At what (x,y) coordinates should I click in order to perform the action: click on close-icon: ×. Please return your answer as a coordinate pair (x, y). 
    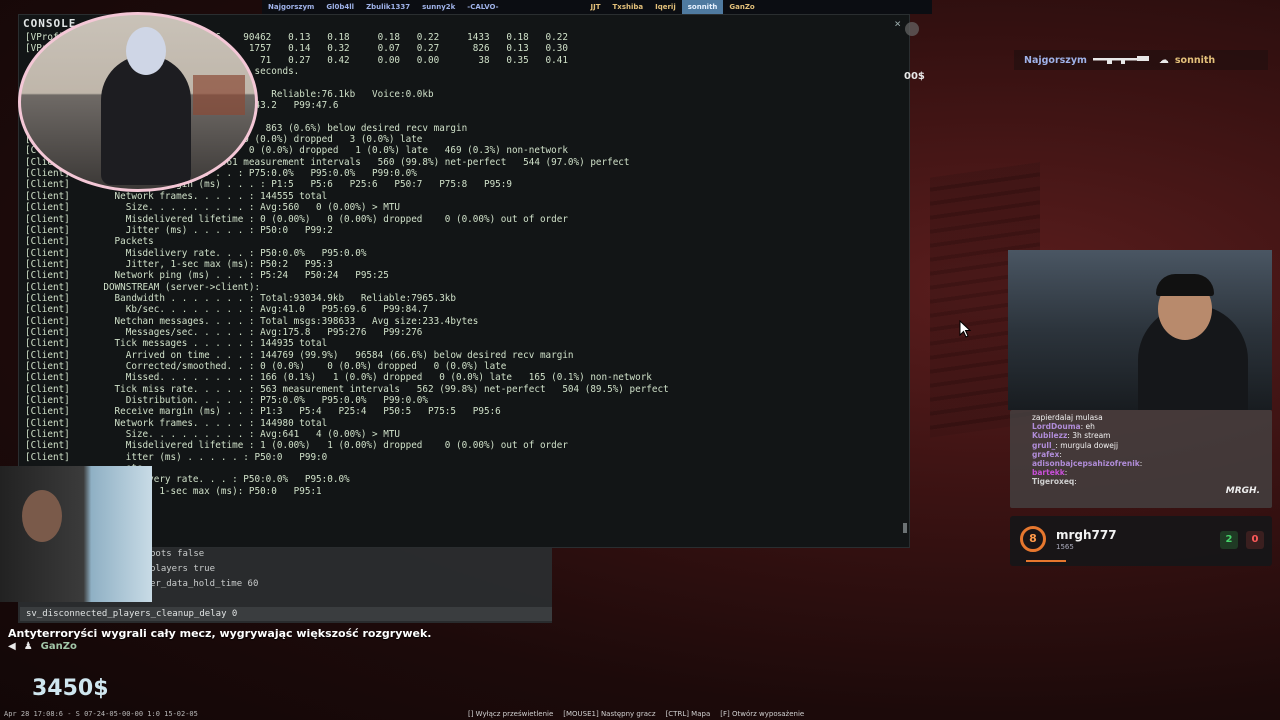
    Looking at the image, I should click on (897, 23).